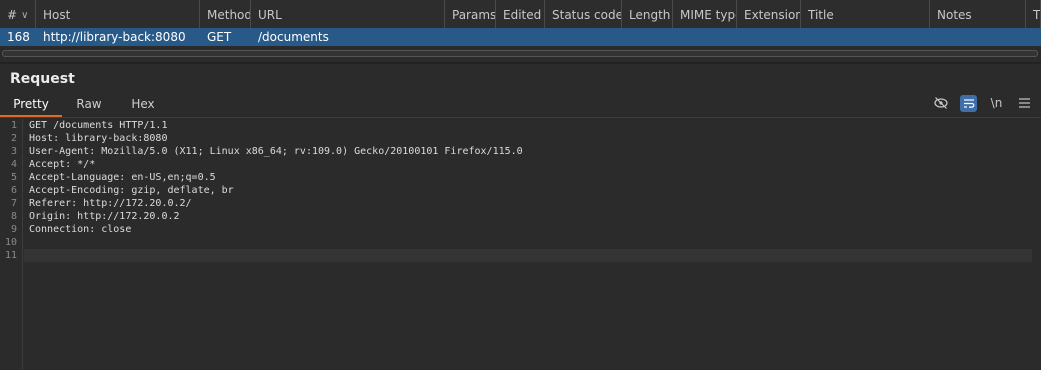  I want to click on line-text: Origin: http://172.20.0.2, so click(104, 216).